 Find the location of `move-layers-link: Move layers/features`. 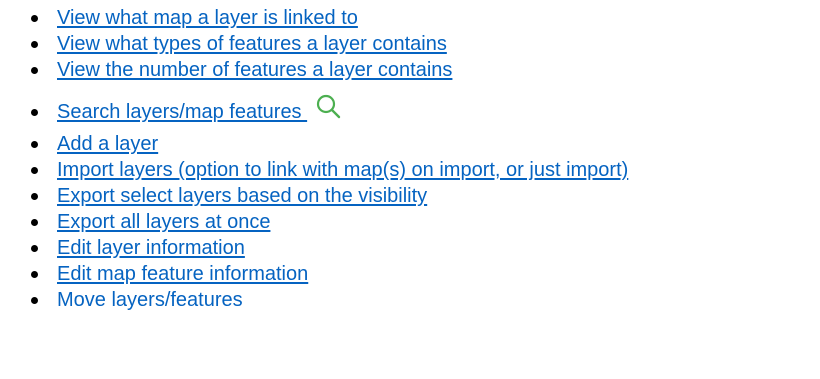

move-layers-link: Move layers/features is located at coordinates (150, 300).